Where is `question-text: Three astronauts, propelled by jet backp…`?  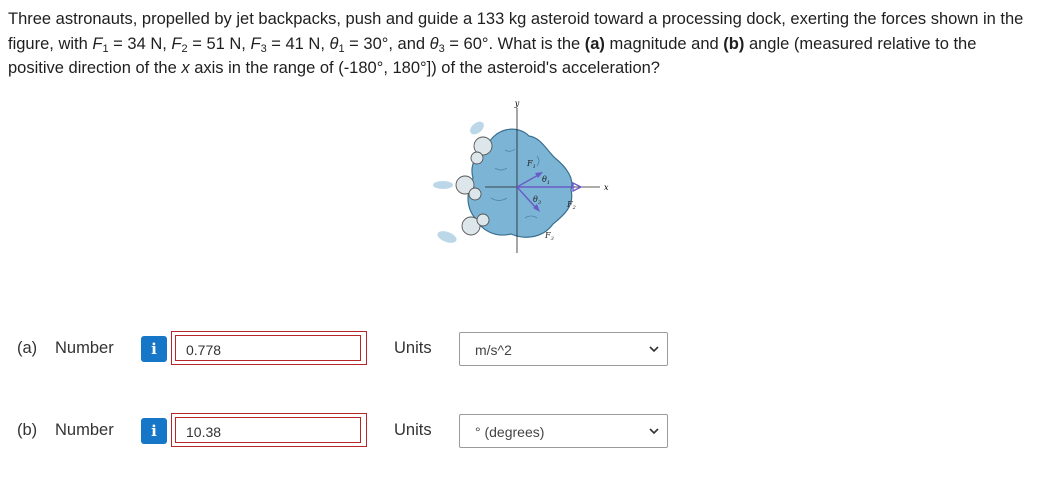
question-text: Three astronauts, propelled by jet backp… is located at coordinates (516, 43).